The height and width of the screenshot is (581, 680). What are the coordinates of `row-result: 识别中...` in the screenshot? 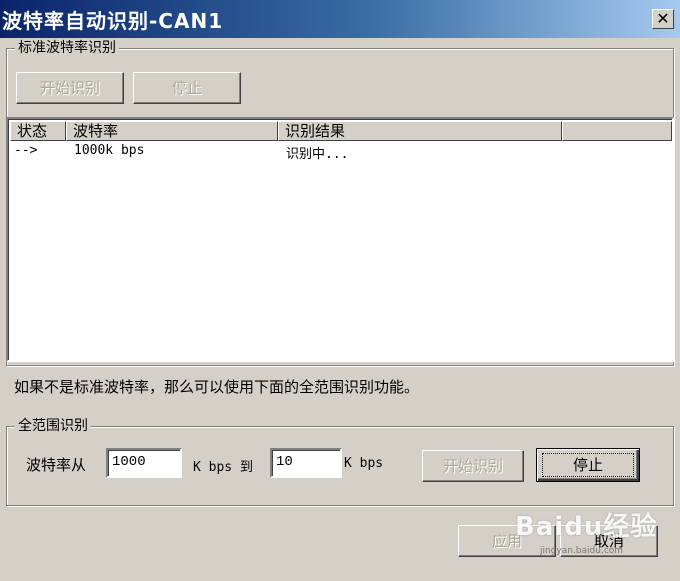 It's located at (317, 154).